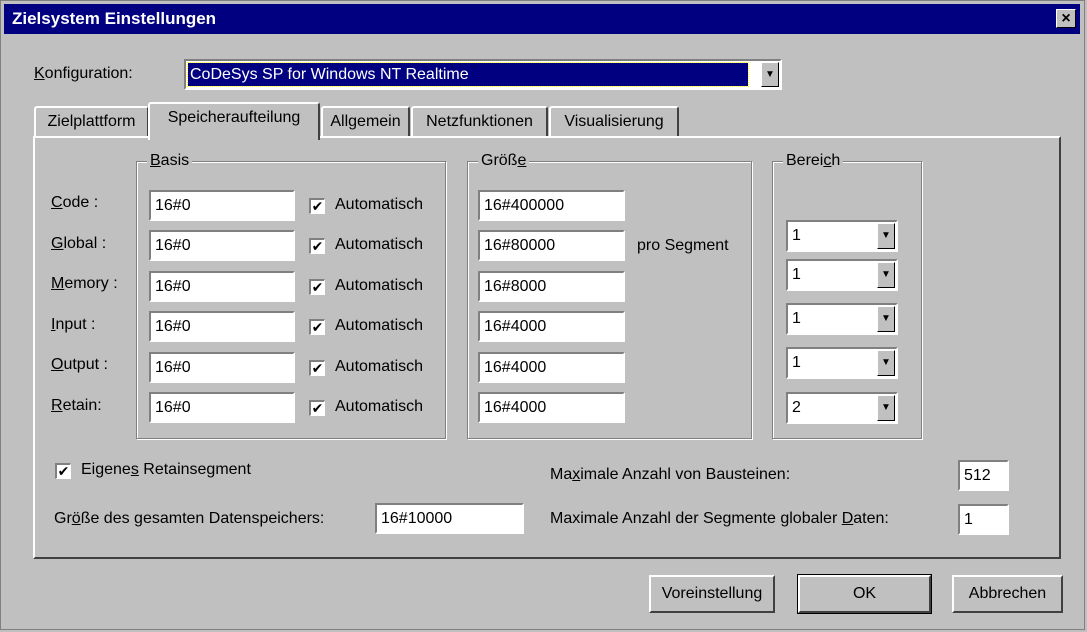  Describe the element at coordinates (365, 122) in the screenshot. I see `tab-allgemein: Allgemein` at that location.